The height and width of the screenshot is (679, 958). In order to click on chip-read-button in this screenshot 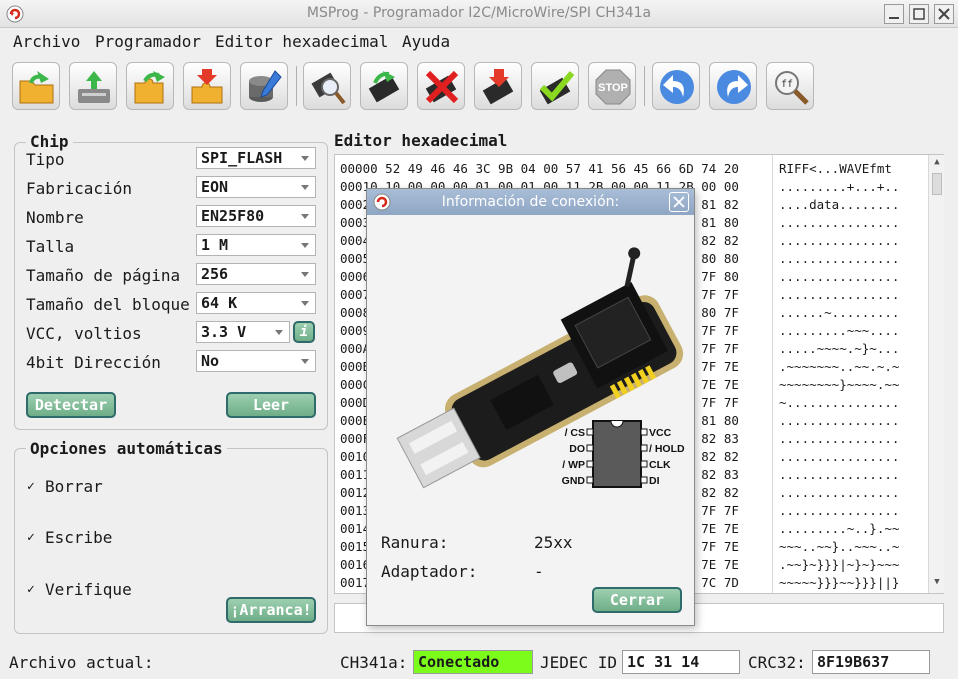, I will do `click(384, 86)`.